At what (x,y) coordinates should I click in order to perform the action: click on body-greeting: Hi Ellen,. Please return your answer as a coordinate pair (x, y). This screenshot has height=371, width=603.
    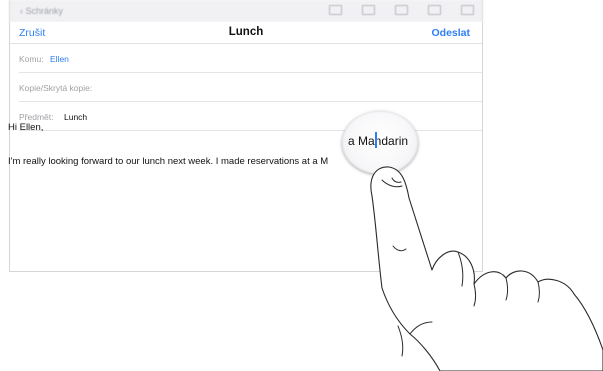
    Looking at the image, I should click on (26, 127).